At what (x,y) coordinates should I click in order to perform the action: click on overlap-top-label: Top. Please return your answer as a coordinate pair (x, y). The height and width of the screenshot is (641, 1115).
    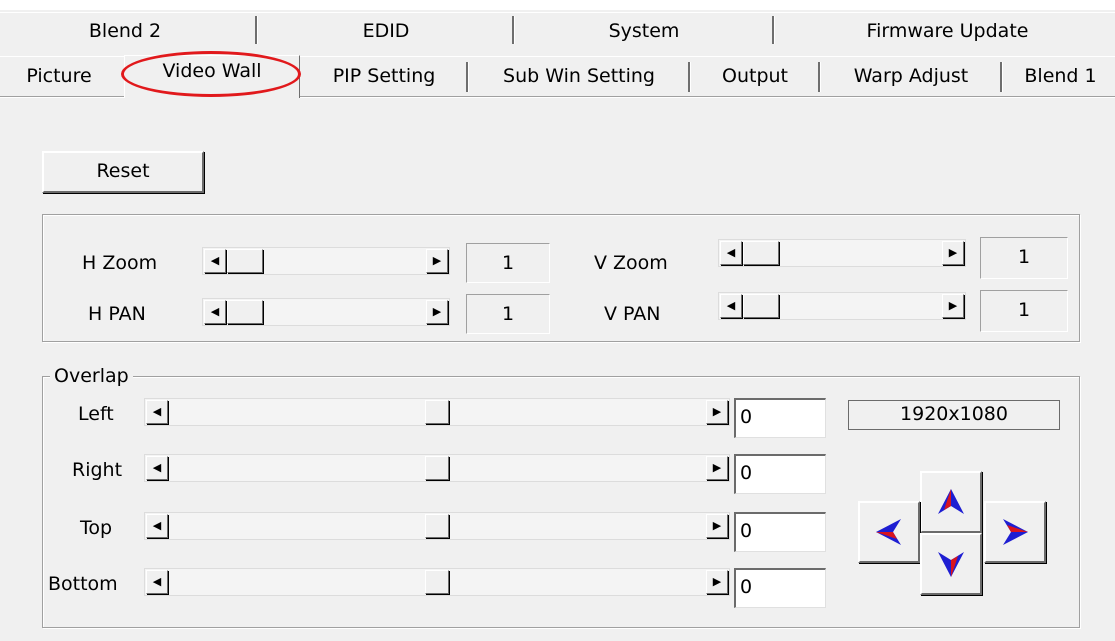
    Looking at the image, I should click on (96, 528).